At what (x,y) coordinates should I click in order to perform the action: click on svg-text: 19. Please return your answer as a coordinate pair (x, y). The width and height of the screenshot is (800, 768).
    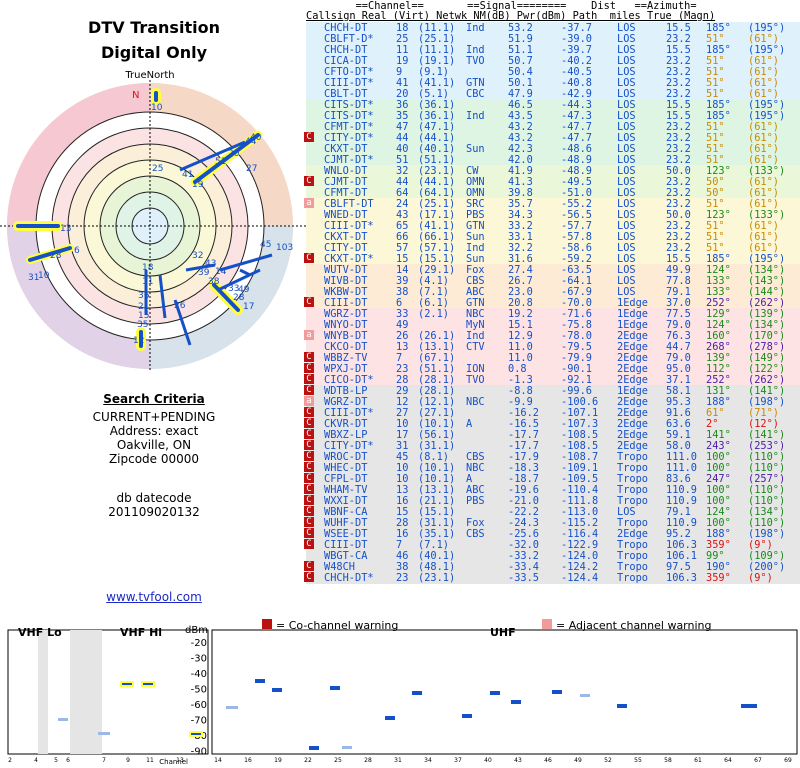
    Looking at the image, I should click on (198, 185).